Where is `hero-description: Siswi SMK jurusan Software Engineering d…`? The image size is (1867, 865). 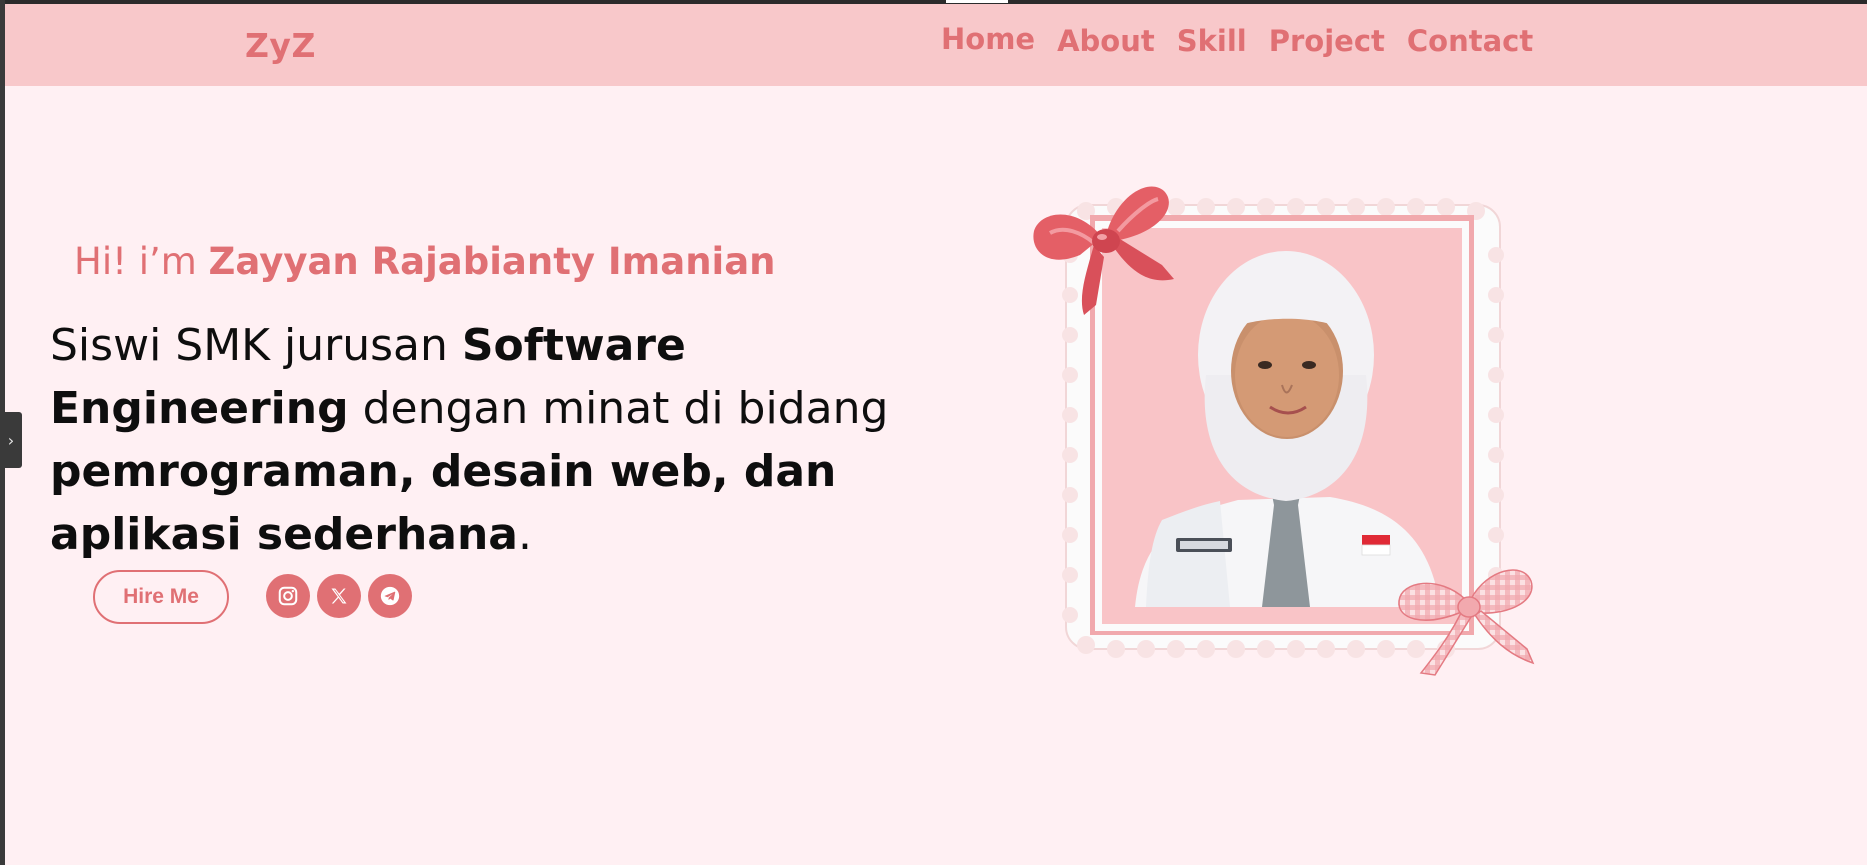 hero-description: Siswi SMK jurusan Software Engineering d… is located at coordinates (480, 440).